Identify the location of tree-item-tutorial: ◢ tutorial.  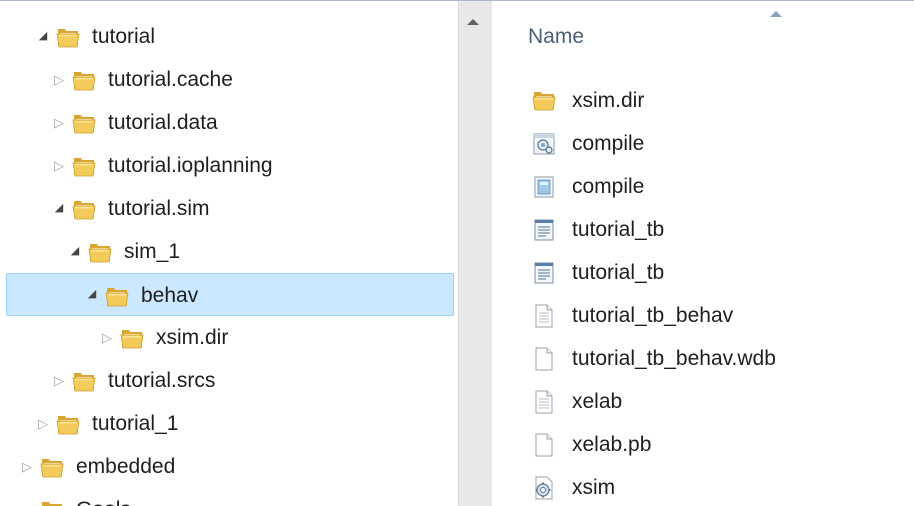
(230, 36).